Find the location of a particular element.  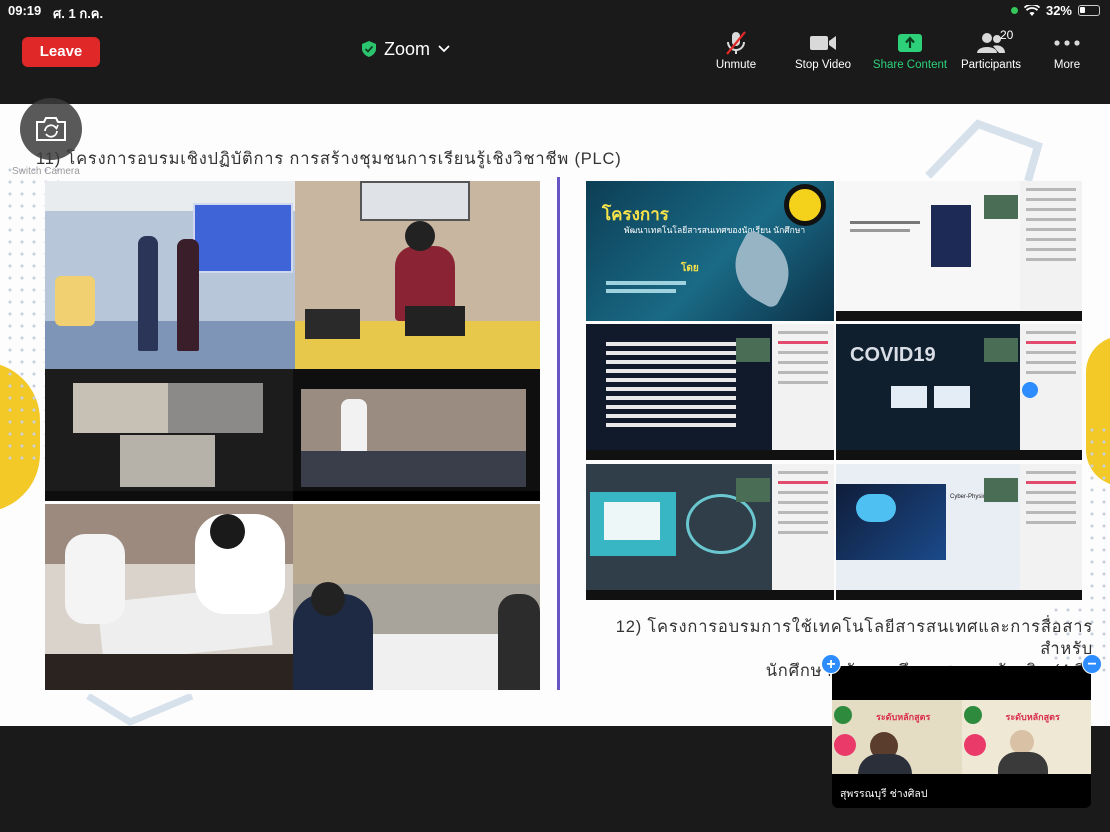

photo-presenter-laptop is located at coordinates (417, 275).